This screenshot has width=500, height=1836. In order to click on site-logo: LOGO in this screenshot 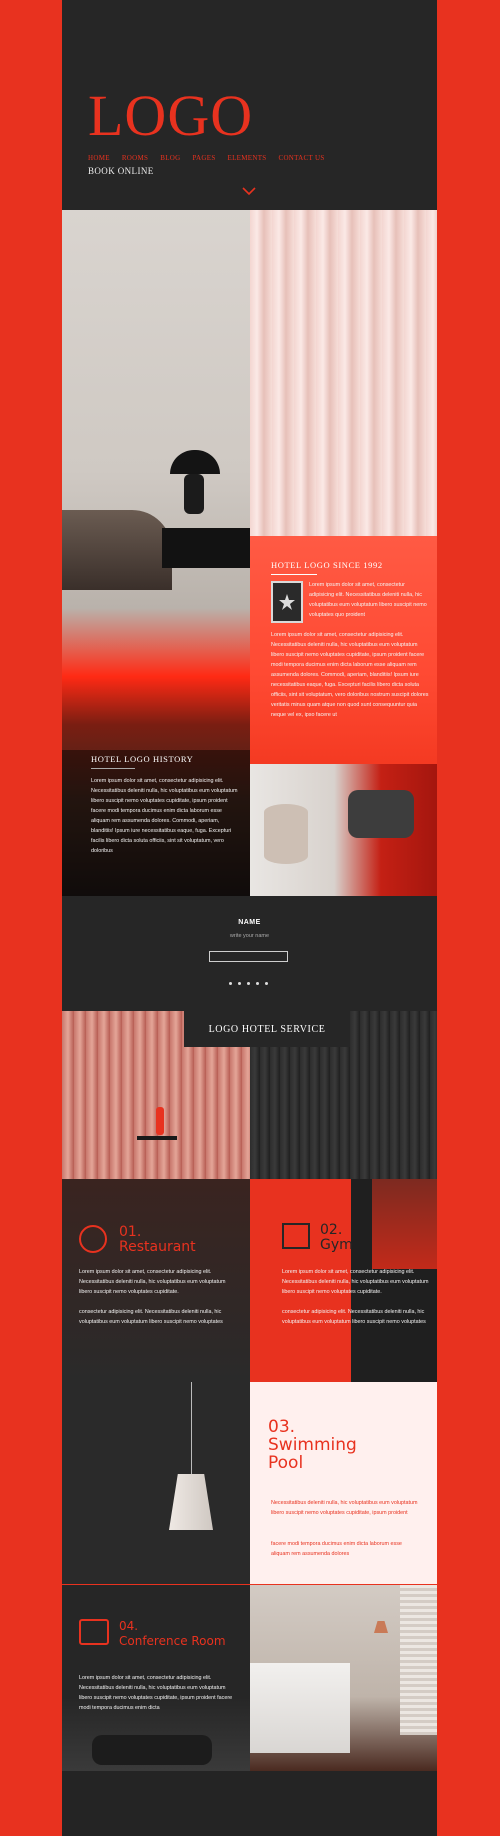, I will do `click(170, 115)`.